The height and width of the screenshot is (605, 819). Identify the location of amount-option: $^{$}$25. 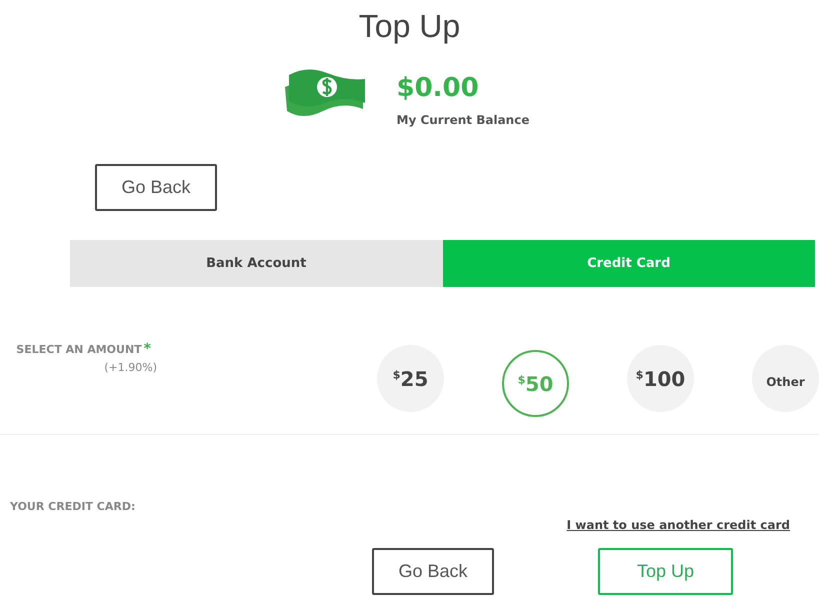
(410, 378).